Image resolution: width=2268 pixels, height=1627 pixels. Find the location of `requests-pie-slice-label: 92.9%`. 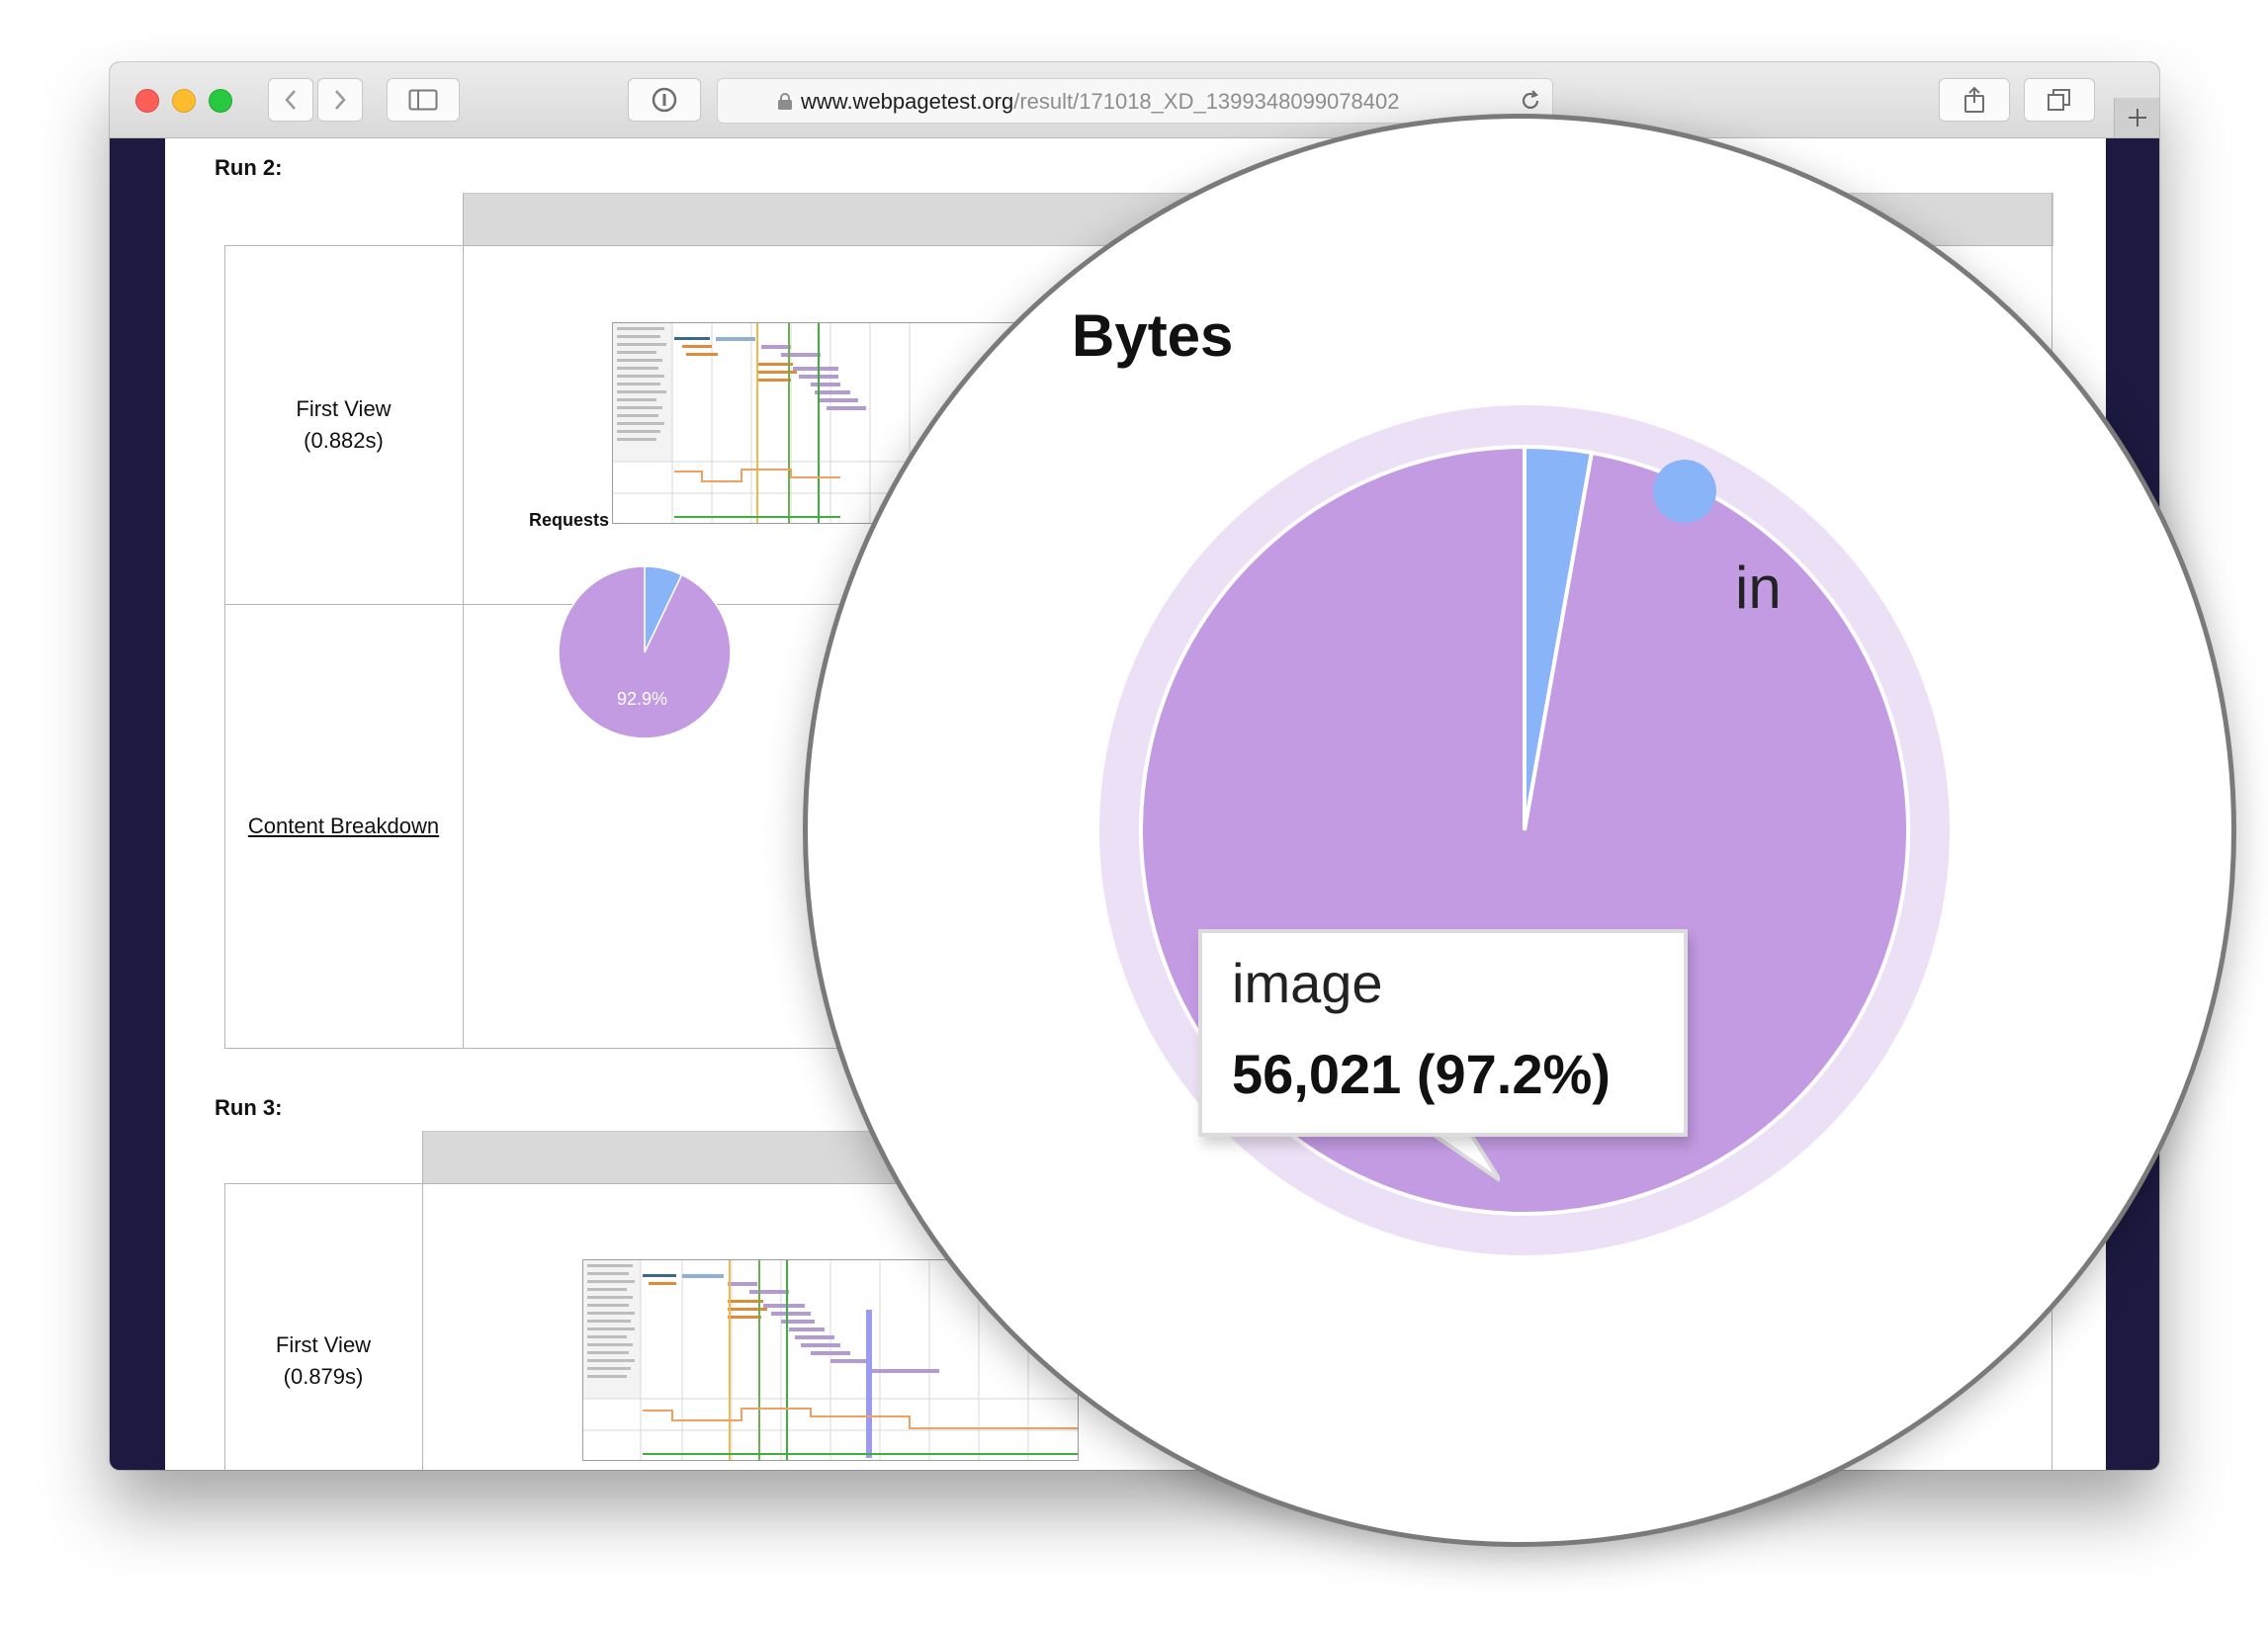

requests-pie-slice-label: 92.9% is located at coordinates (642, 699).